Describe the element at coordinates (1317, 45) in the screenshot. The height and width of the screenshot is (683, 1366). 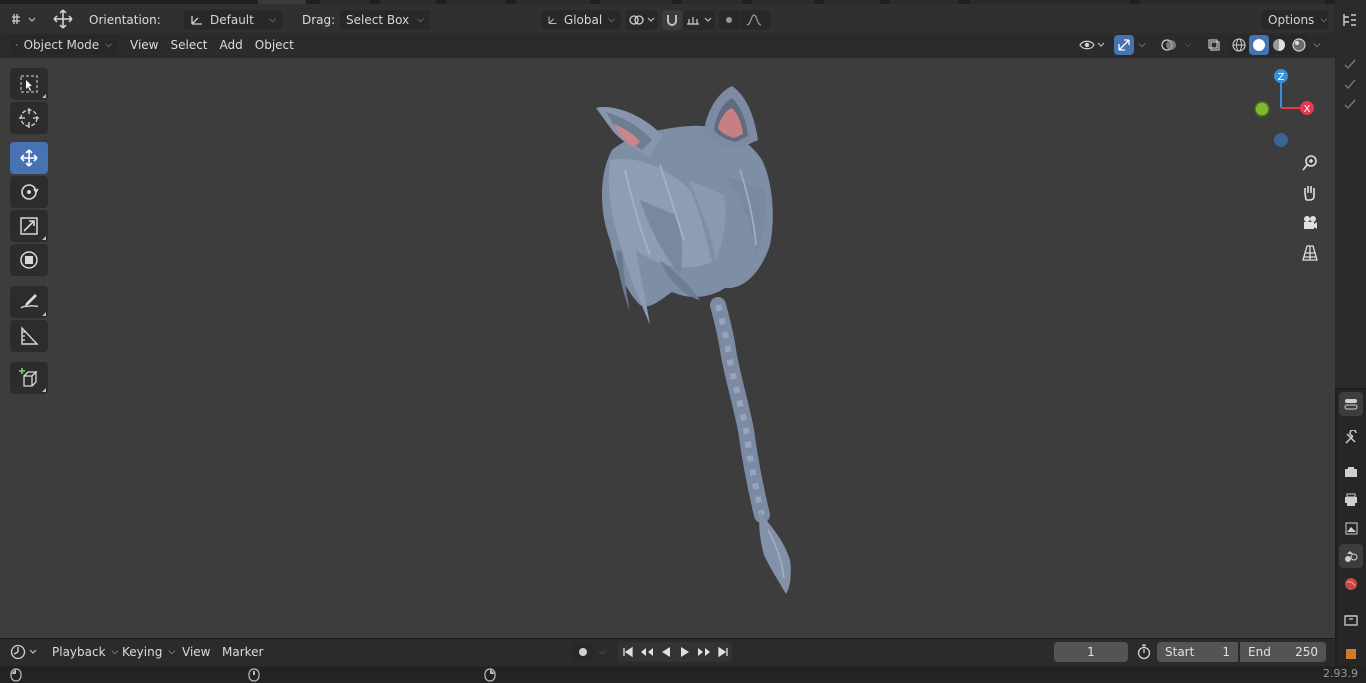
I see `shading-dropdown: ⌵` at that location.